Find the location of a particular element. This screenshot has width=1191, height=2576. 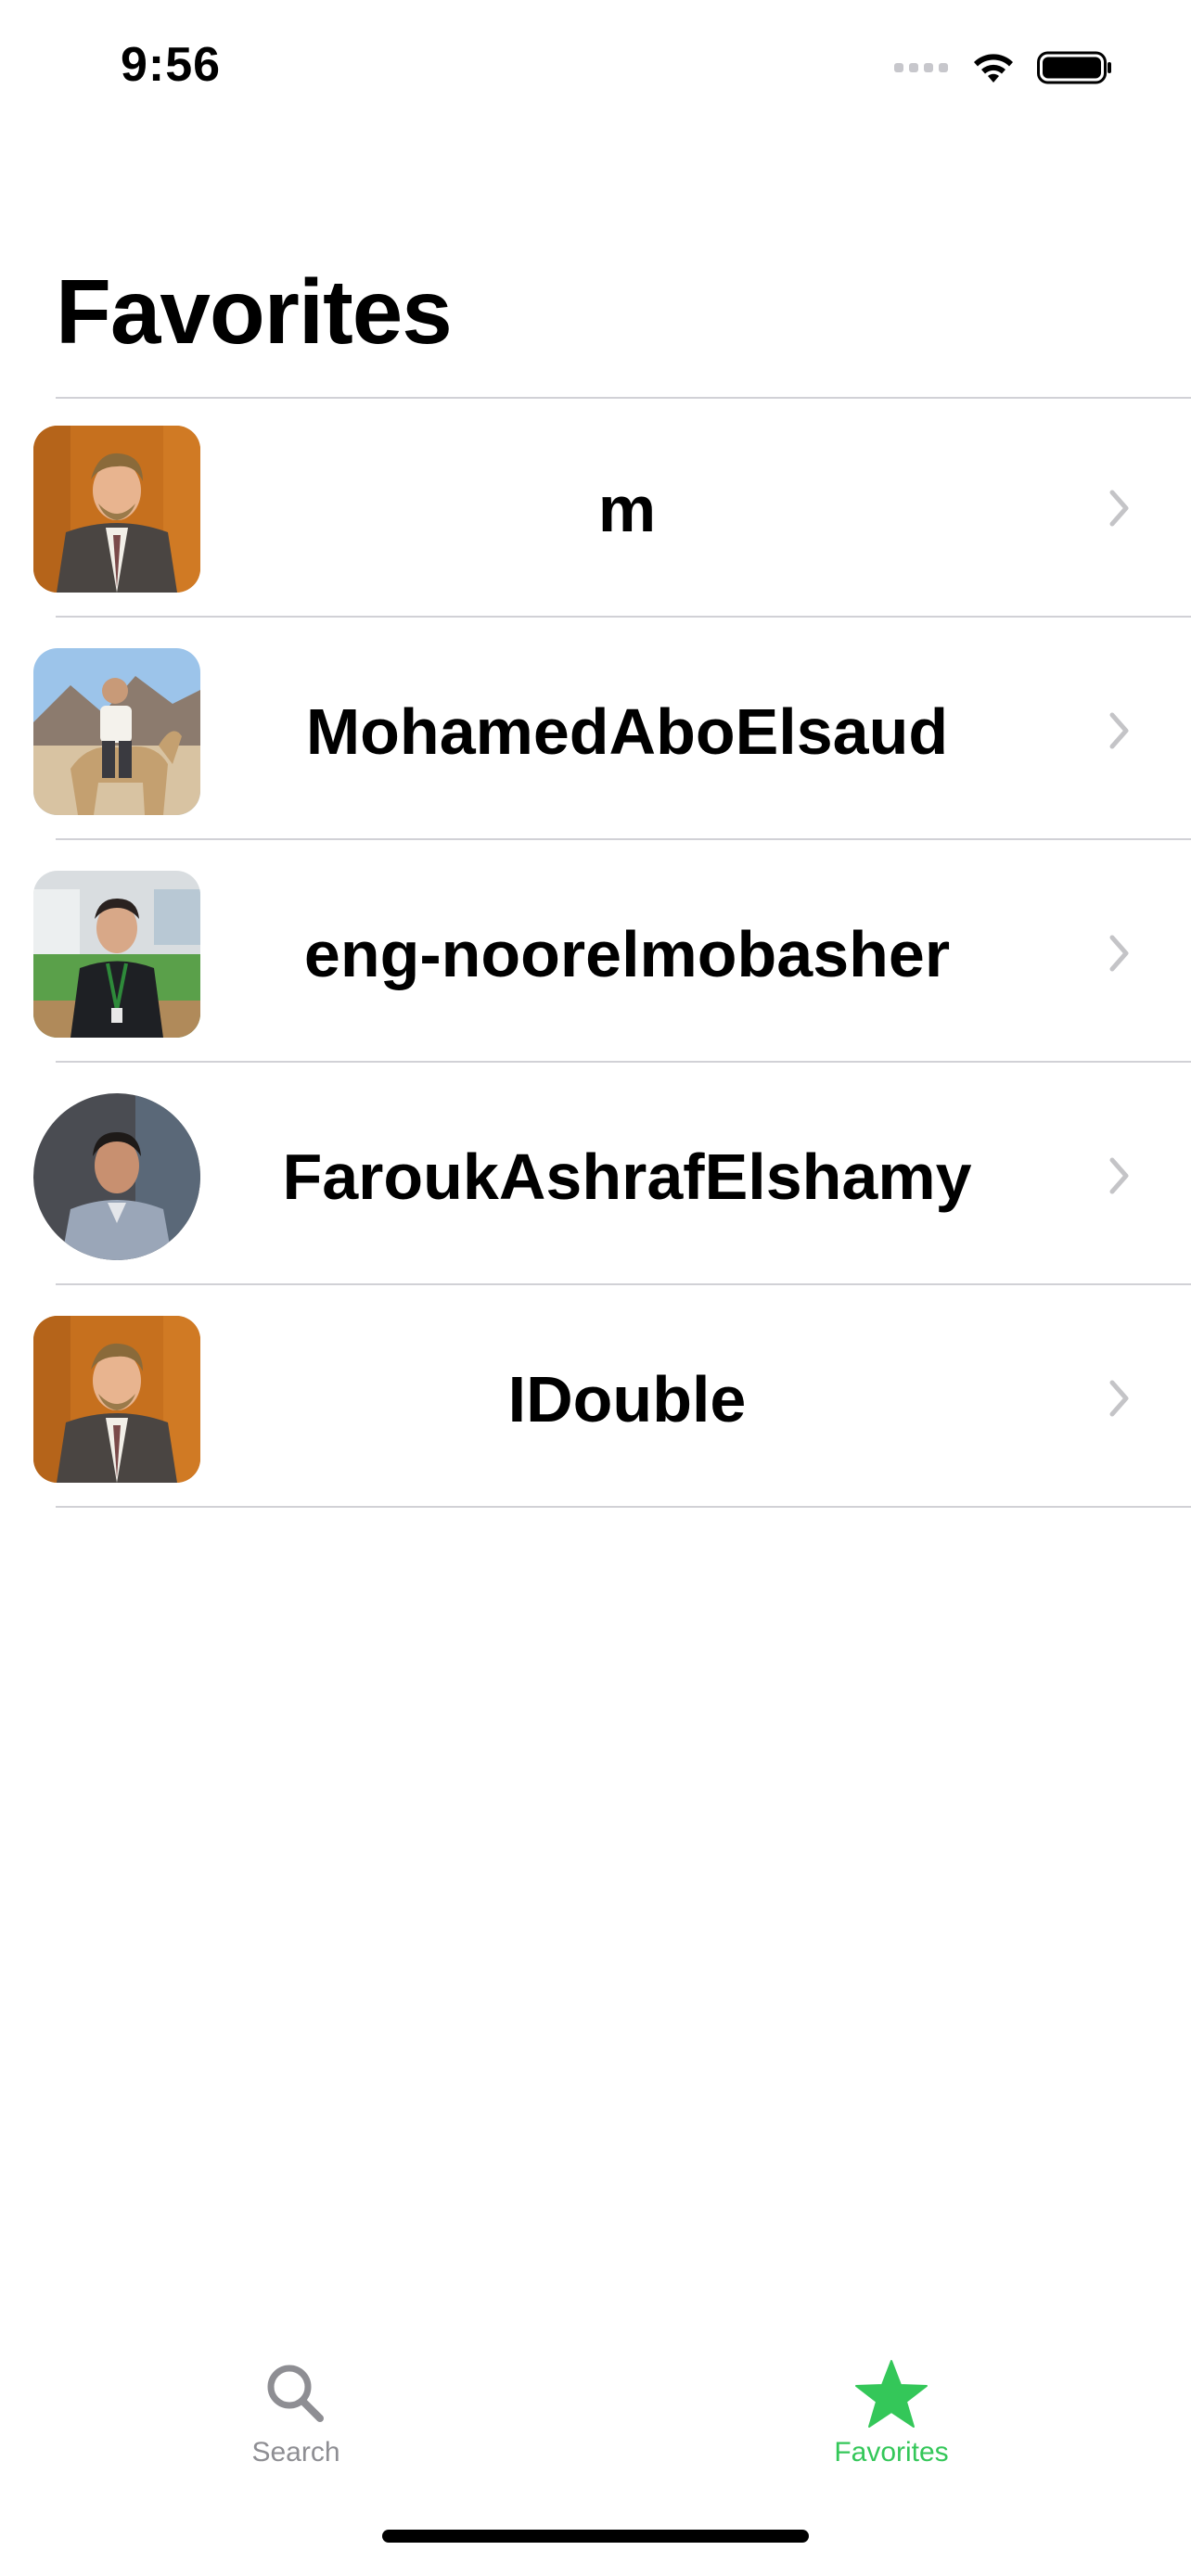

list-item: FaroukAshrafElshamy is located at coordinates (595, 1176).